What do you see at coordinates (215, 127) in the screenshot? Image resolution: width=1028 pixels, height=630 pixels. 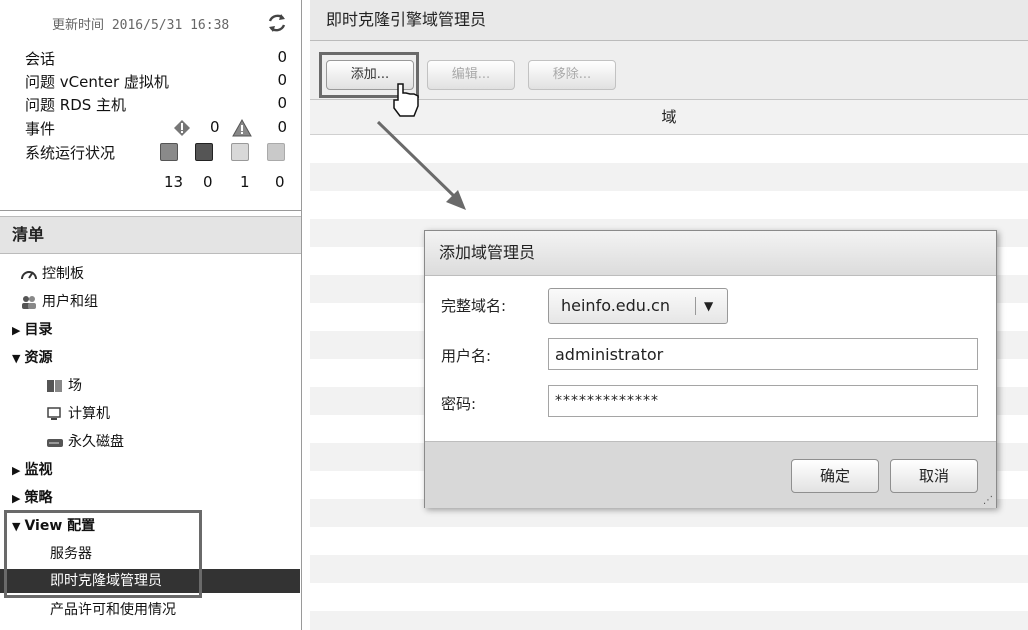 I see `events-warning-count: 0` at bounding box center [215, 127].